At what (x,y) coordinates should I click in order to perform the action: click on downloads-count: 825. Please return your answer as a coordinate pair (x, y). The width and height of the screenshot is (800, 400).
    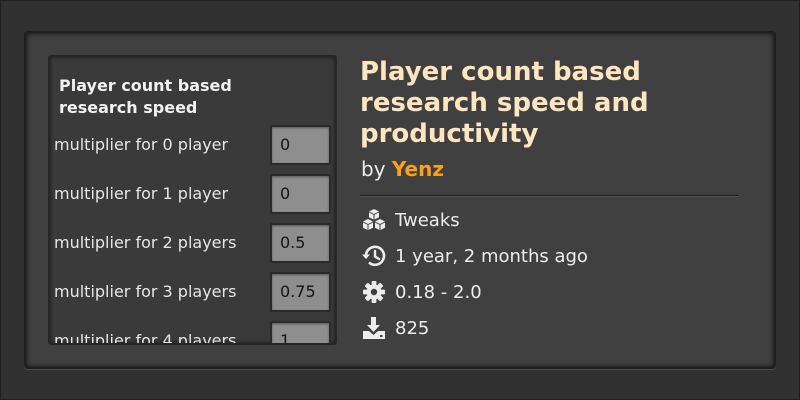
    Looking at the image, I should click on (412, 328).